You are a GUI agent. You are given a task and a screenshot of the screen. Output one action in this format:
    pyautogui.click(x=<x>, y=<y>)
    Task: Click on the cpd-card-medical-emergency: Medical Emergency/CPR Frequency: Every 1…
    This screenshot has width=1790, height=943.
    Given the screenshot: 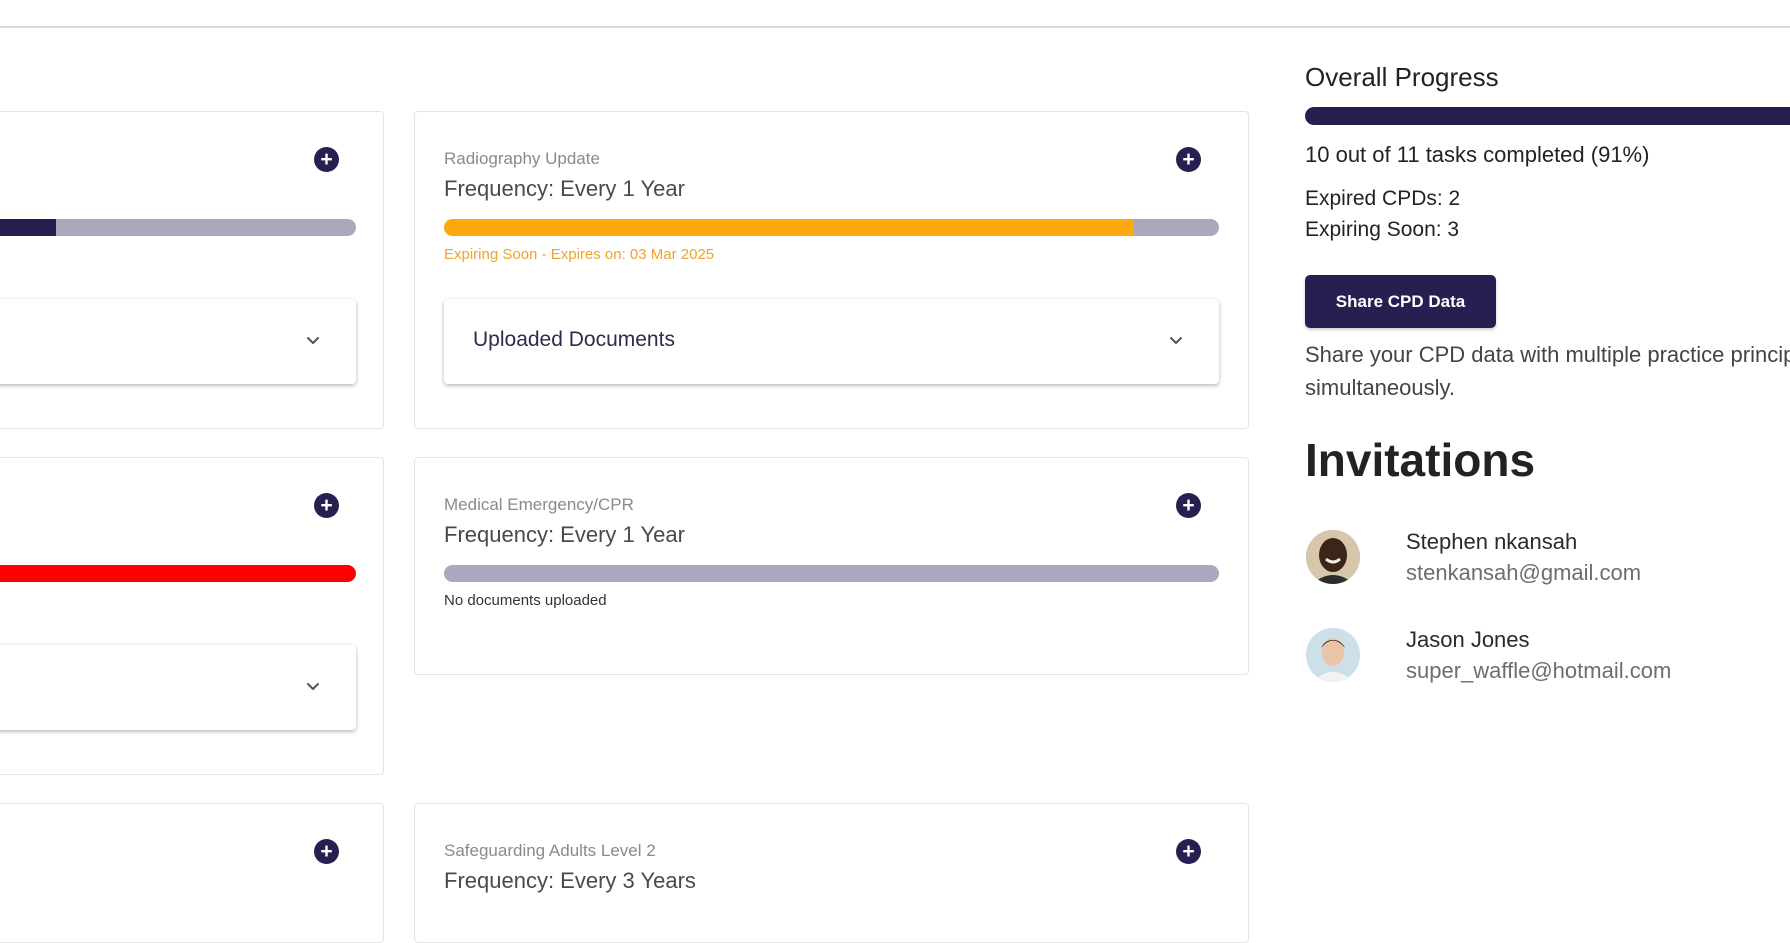 What is the action you would take?
    pyautogui.click(x=831, y=566)
    